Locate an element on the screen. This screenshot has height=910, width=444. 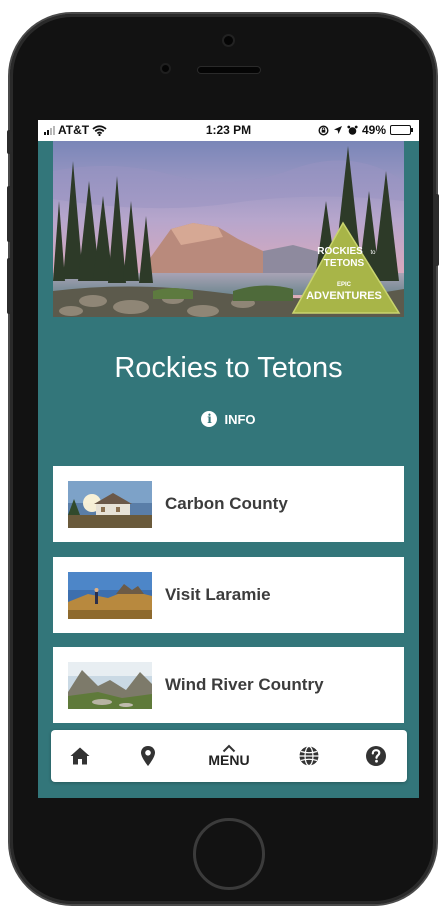
status-right: 49% is located at coordinates (365, 130).